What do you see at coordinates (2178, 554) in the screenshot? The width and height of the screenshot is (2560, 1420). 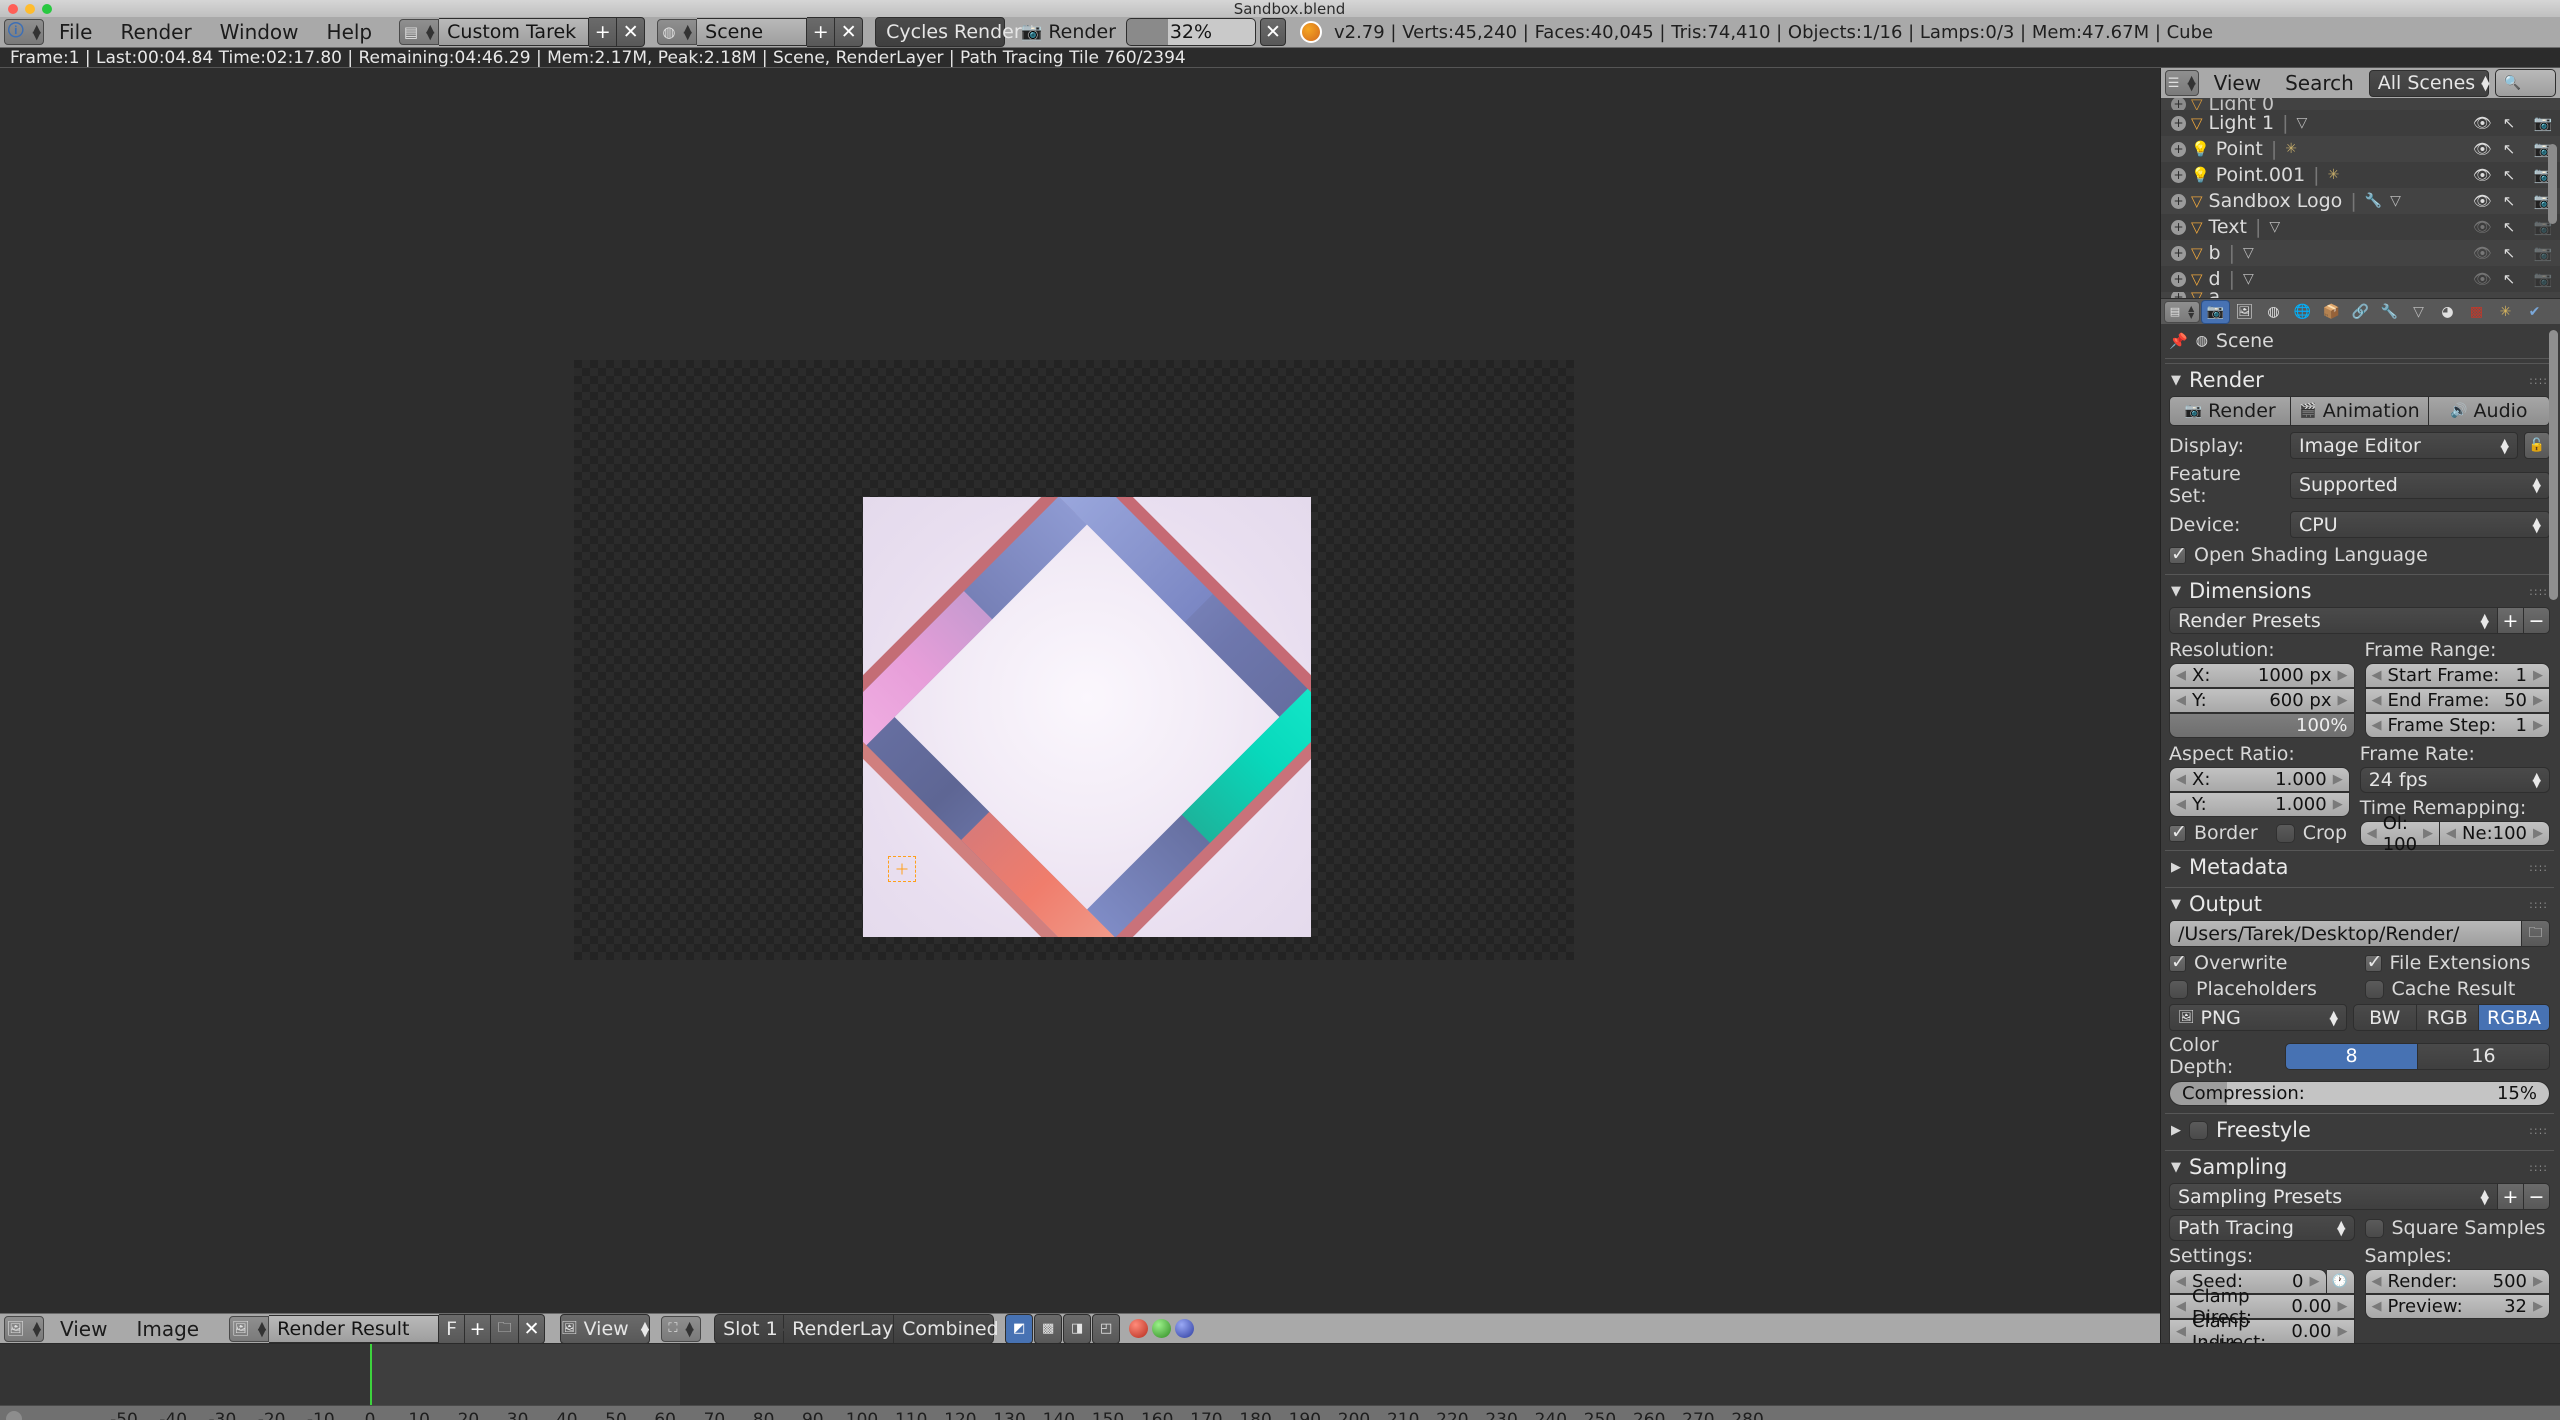 I see `osl-checkbox` at bounding box center [2178, 554].